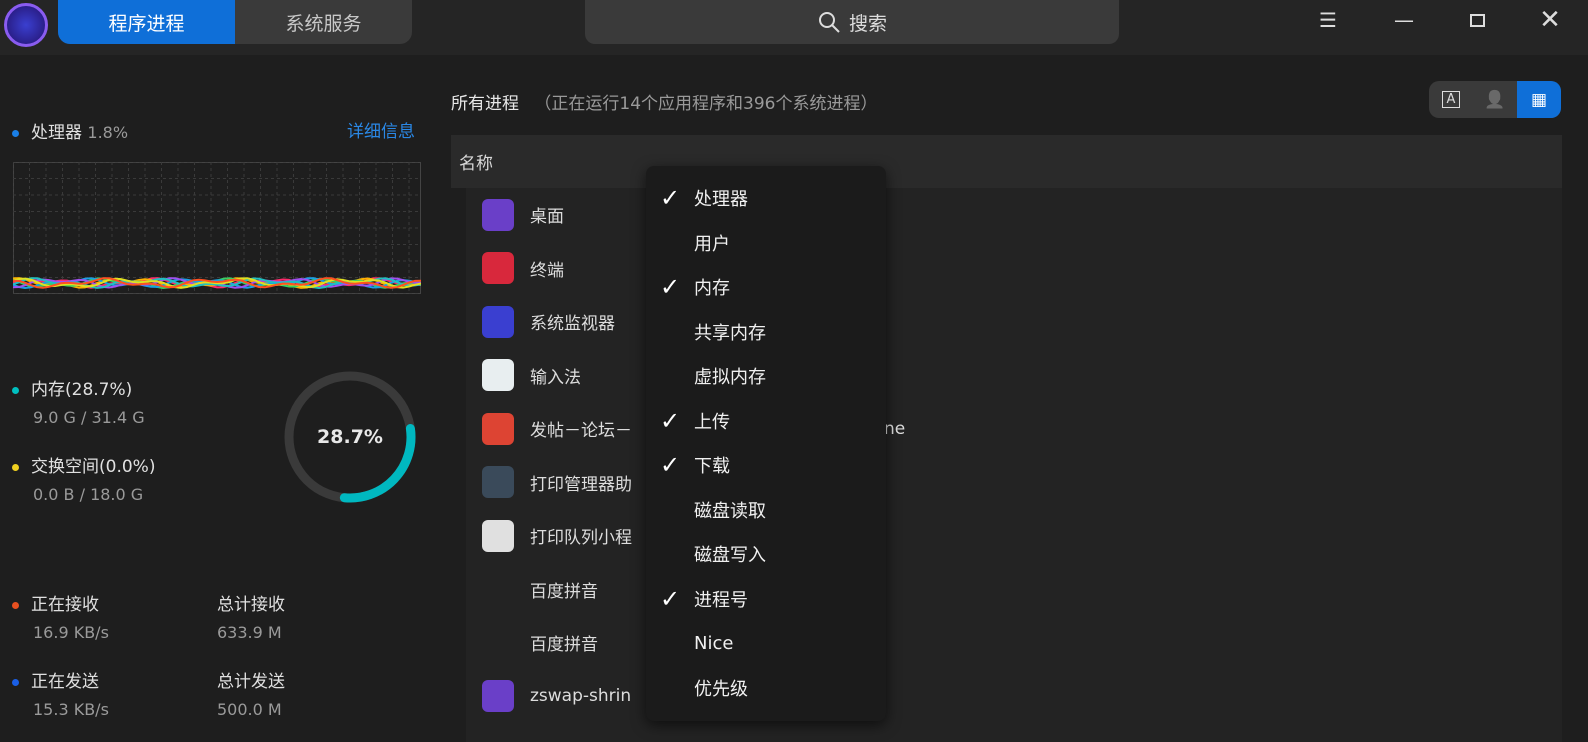 Image resolution: width=1588 pixels, height=742 pixels. Describe the element at coordinates (350, 437) in the screenshot. I see `memory-ring-label: 28.7%` at that location.